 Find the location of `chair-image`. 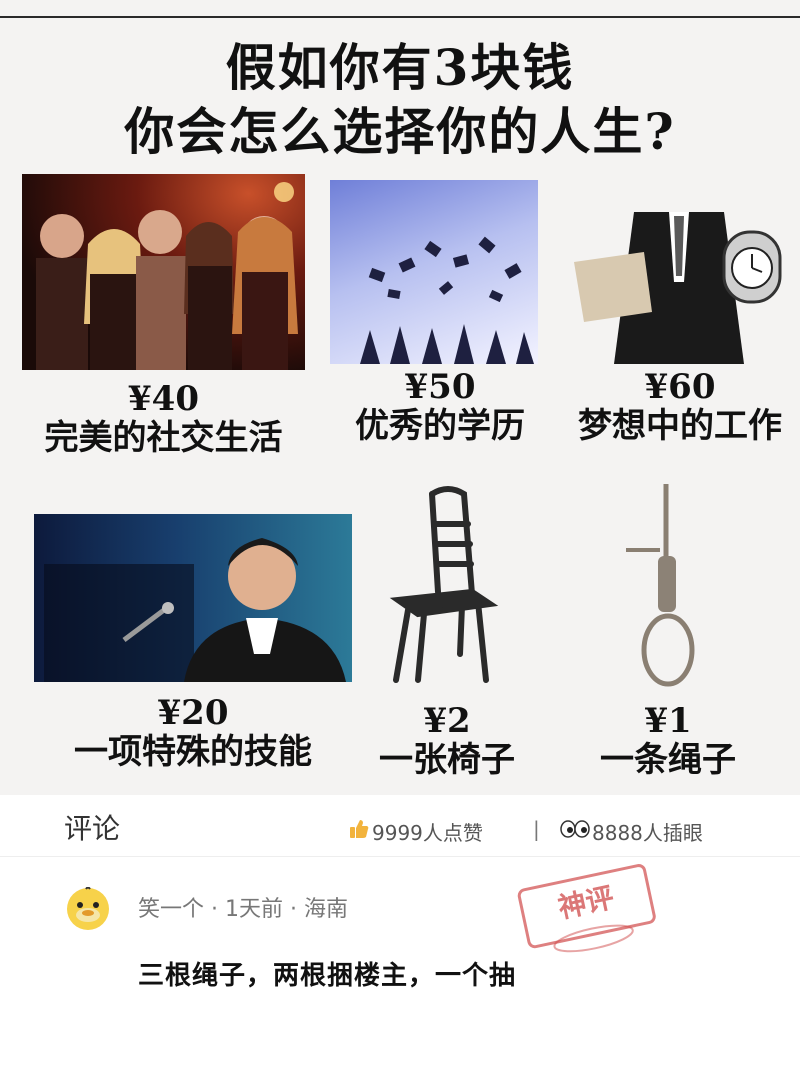

chair-image is located at coordinates (444, 584).